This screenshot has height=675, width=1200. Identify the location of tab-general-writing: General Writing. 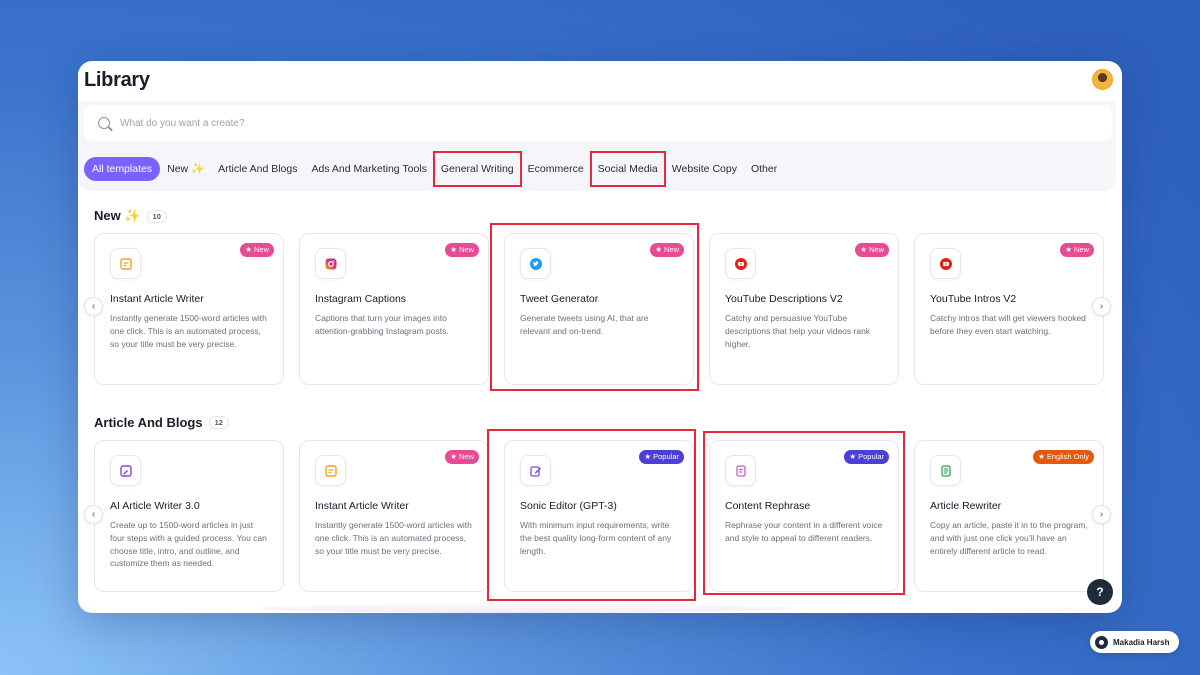
(477, 169).